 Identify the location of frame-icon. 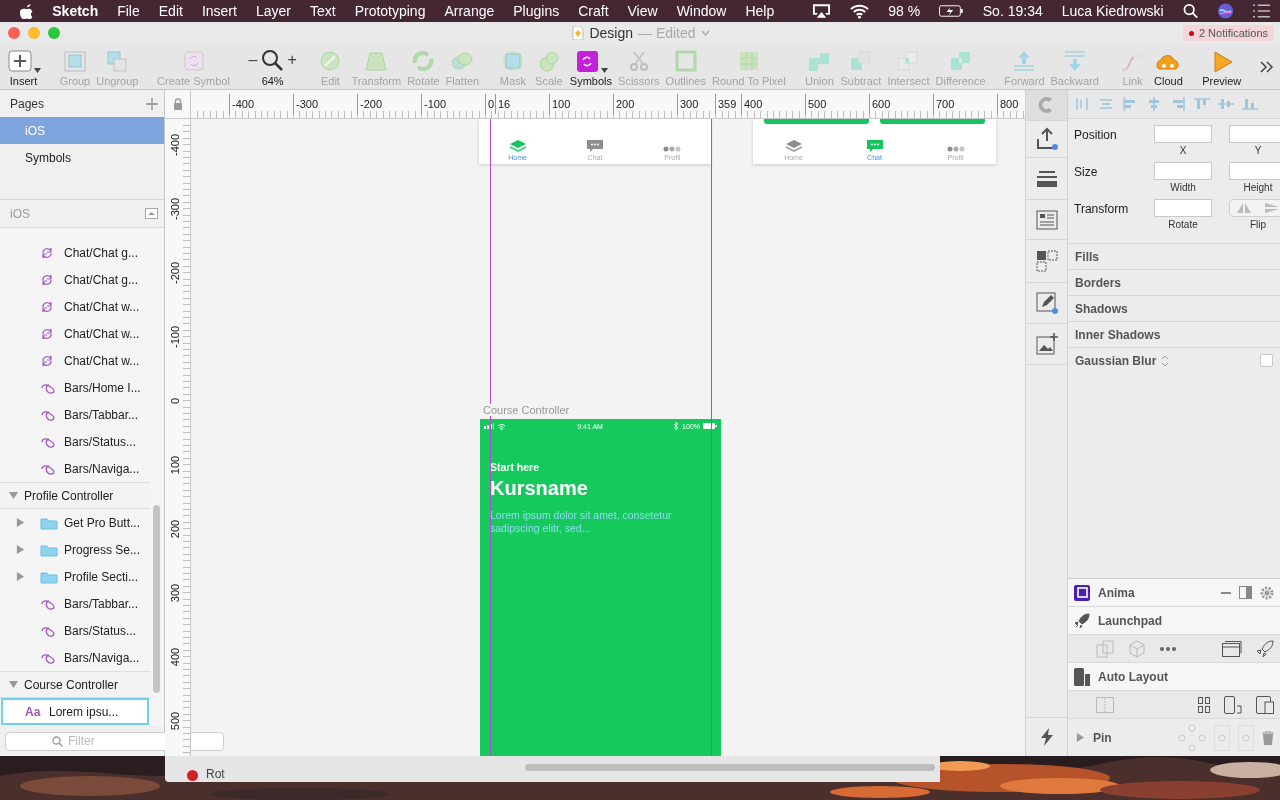
(1105, 704).